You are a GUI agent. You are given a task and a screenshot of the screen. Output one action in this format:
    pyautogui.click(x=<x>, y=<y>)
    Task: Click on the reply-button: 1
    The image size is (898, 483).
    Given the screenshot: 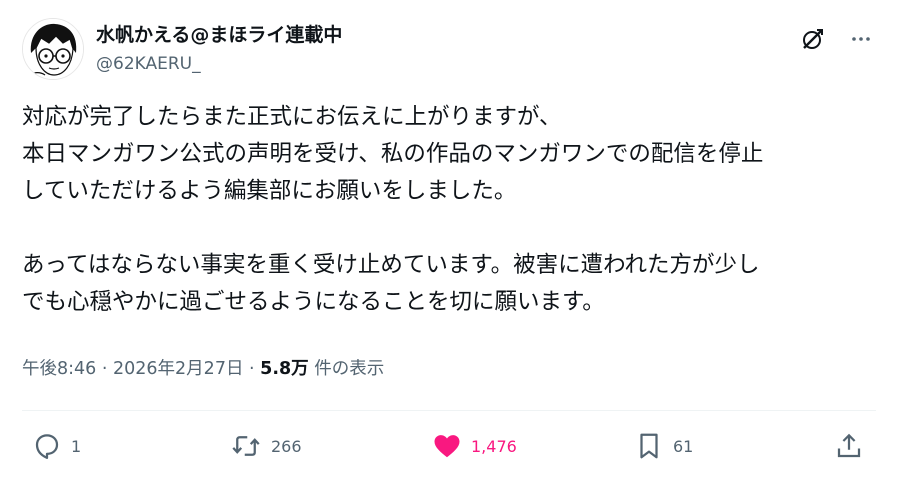 What is the action you would take?
    pyautogui.click(x=56, y=446)
    